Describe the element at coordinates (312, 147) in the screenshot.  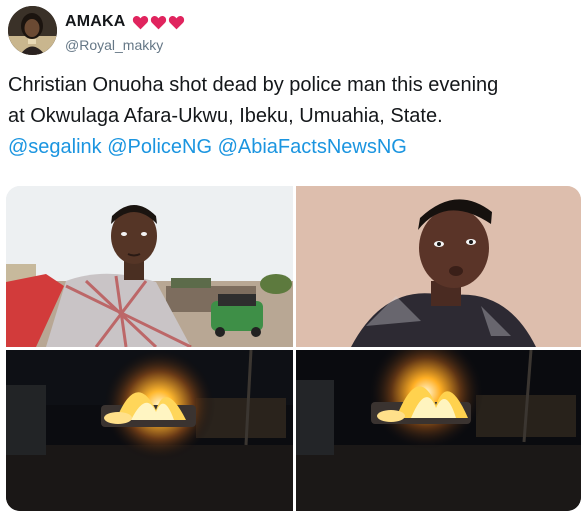
I see `mention-link: @AbiaFactsNewsNG` at that location.